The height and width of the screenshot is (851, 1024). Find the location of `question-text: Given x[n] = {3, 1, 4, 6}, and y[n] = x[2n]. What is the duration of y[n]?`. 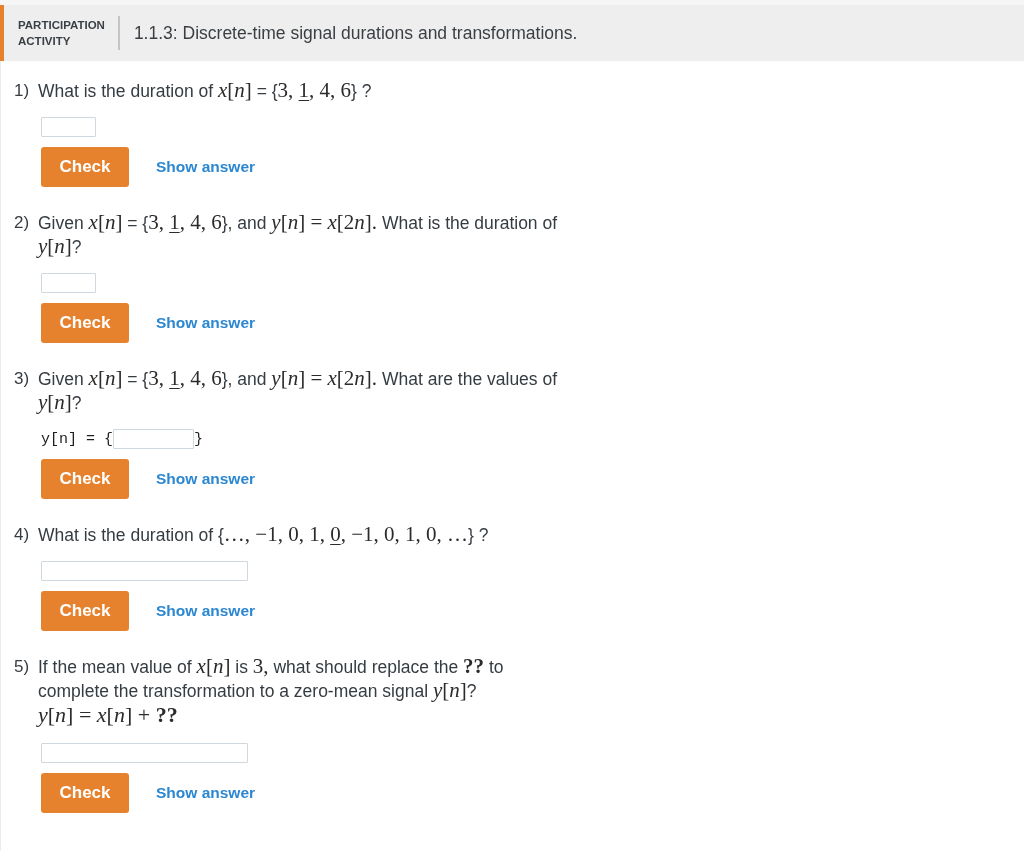

question-text: Given x[n] = {3, 1, 4, 6}, and y[n] = x[2n]. What is the duration of y[n]? is located at coordinates (298, 235).